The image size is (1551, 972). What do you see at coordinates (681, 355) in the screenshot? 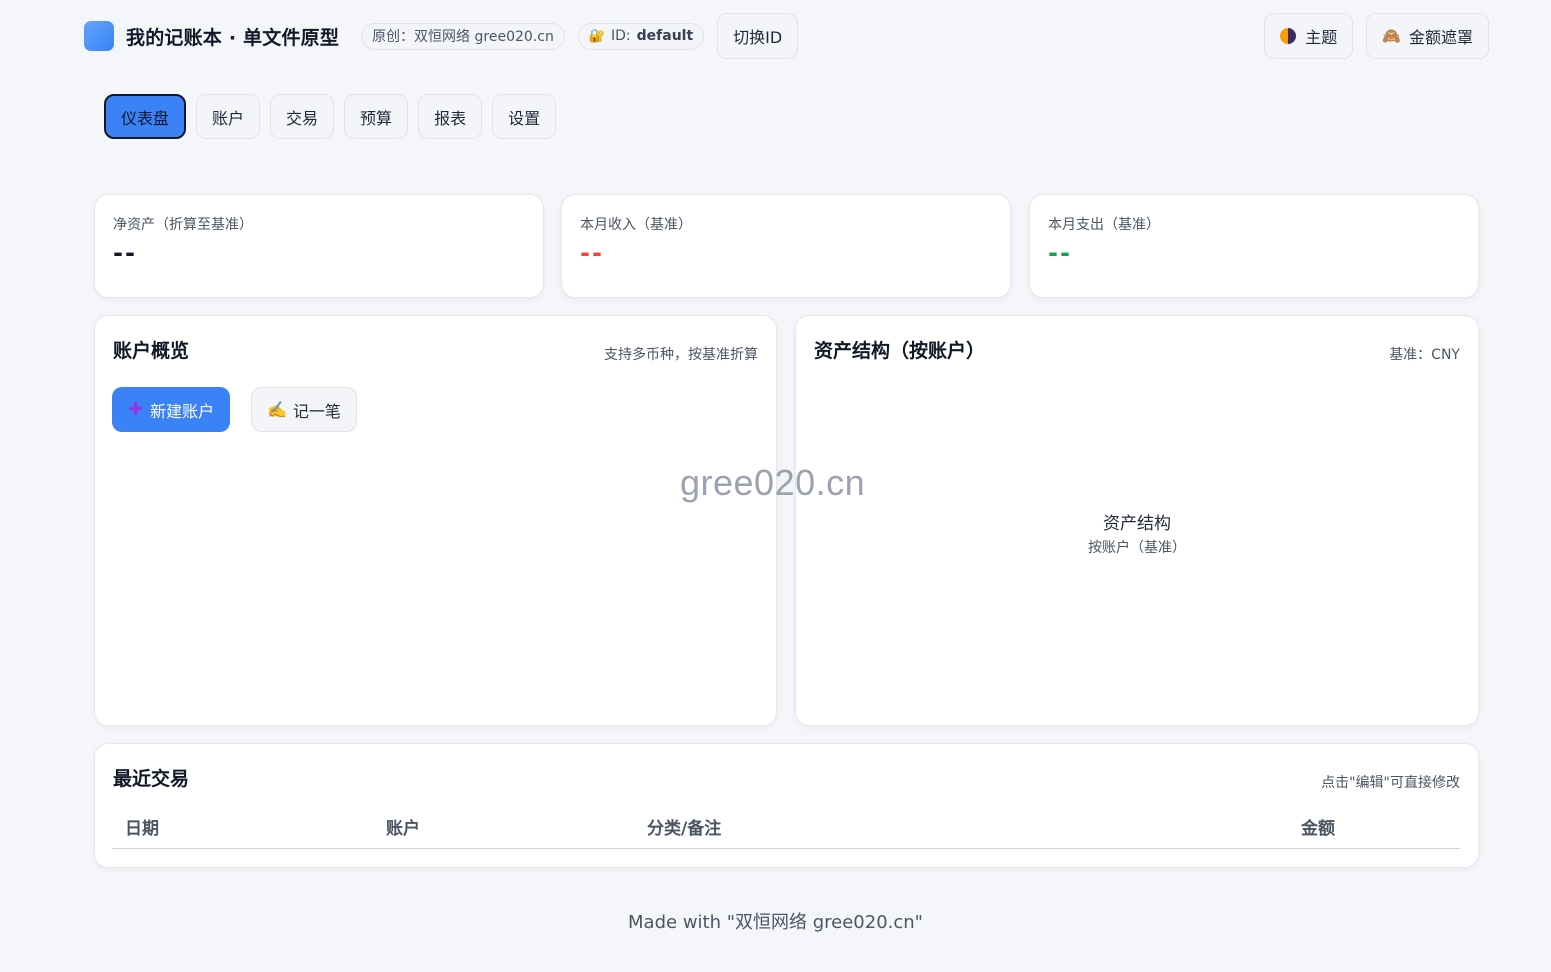
I see `accounts-overview-hint: 支持多币种，按基准折算` at bounding box center [681, 355].